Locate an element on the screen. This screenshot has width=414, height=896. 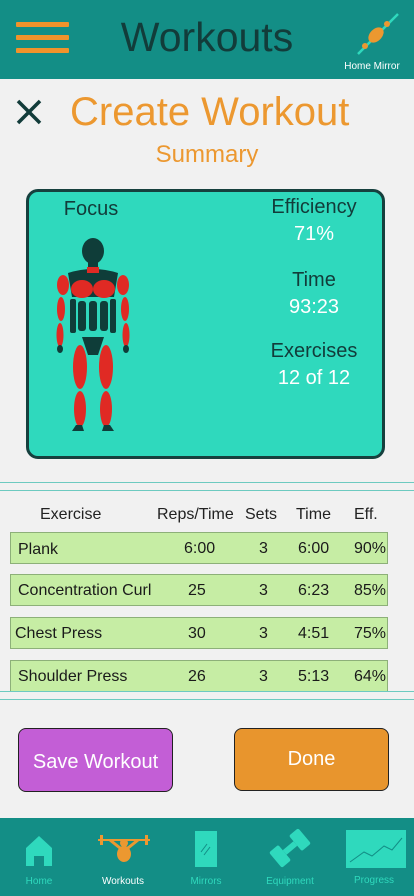
col-header-exercise: Exercise is located at coordinates (71, 514).